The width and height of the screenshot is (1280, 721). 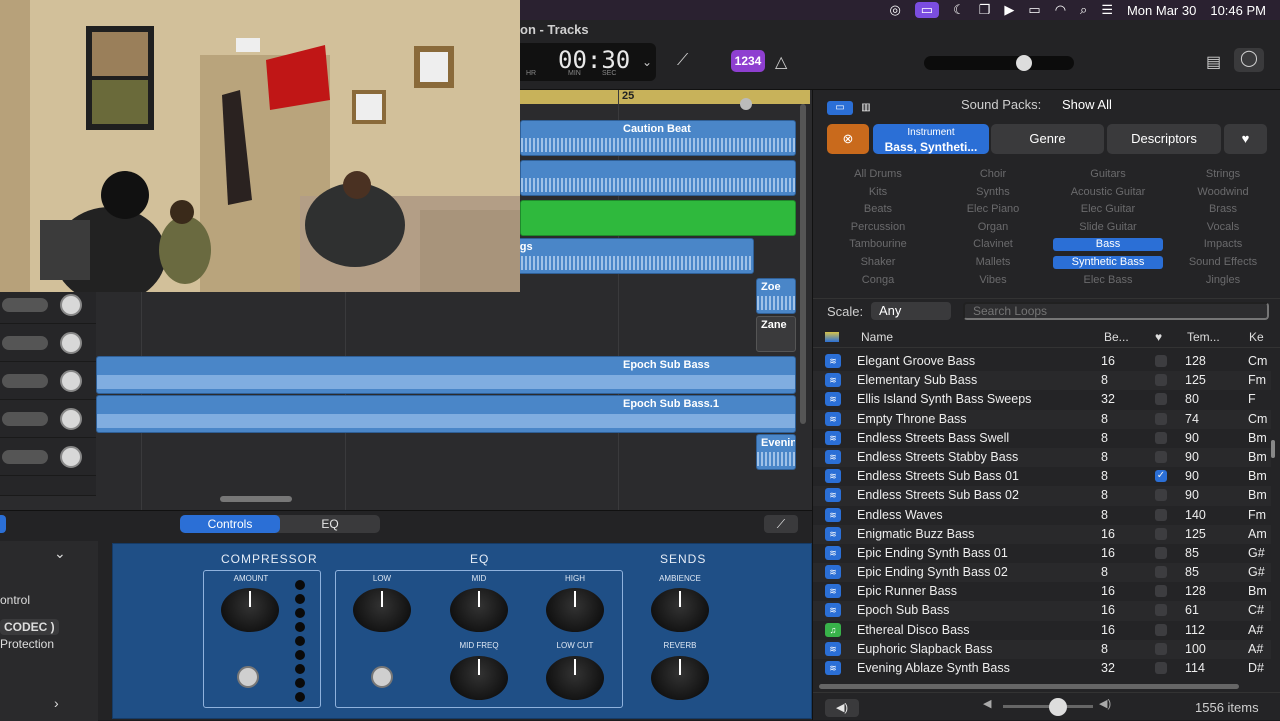 What do you see at coordinates (878, 262) in the screenshot?
I see `keyword-shaker: Shaker` at bounding box center [878, 262].